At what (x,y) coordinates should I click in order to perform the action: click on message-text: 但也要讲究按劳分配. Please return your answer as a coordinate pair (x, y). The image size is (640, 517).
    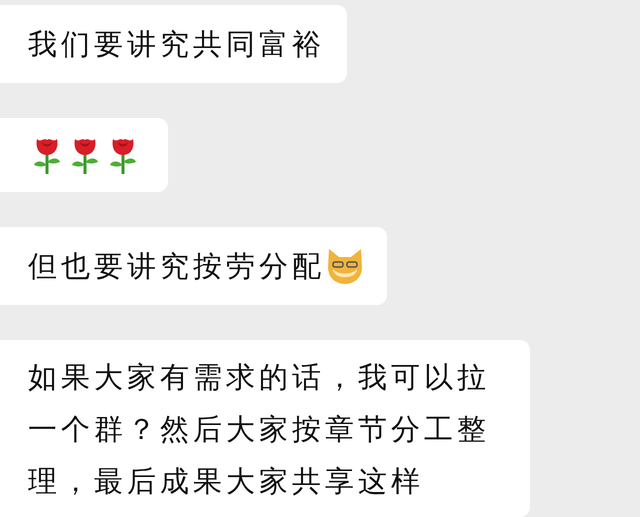
    Looking at the image, I should click on (176, 267).